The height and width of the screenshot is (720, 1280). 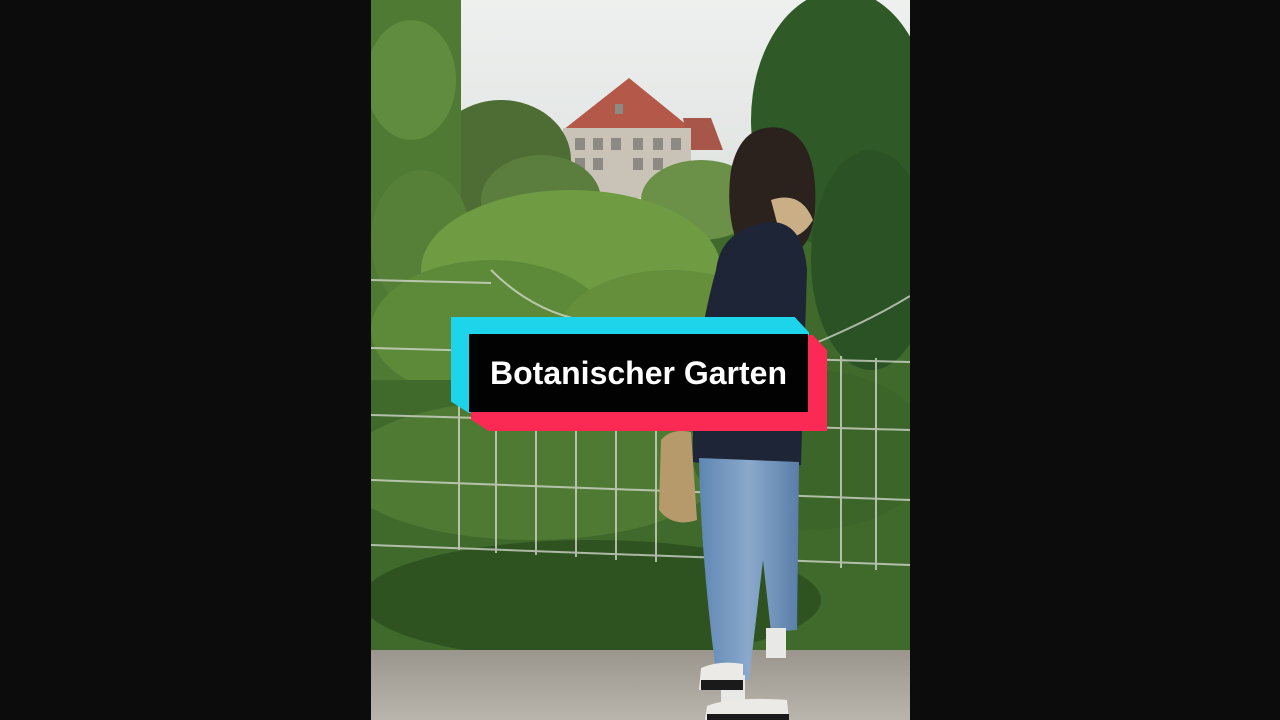 I want to click on title-box: Botanischer Garten, so click(x=638, y=373).